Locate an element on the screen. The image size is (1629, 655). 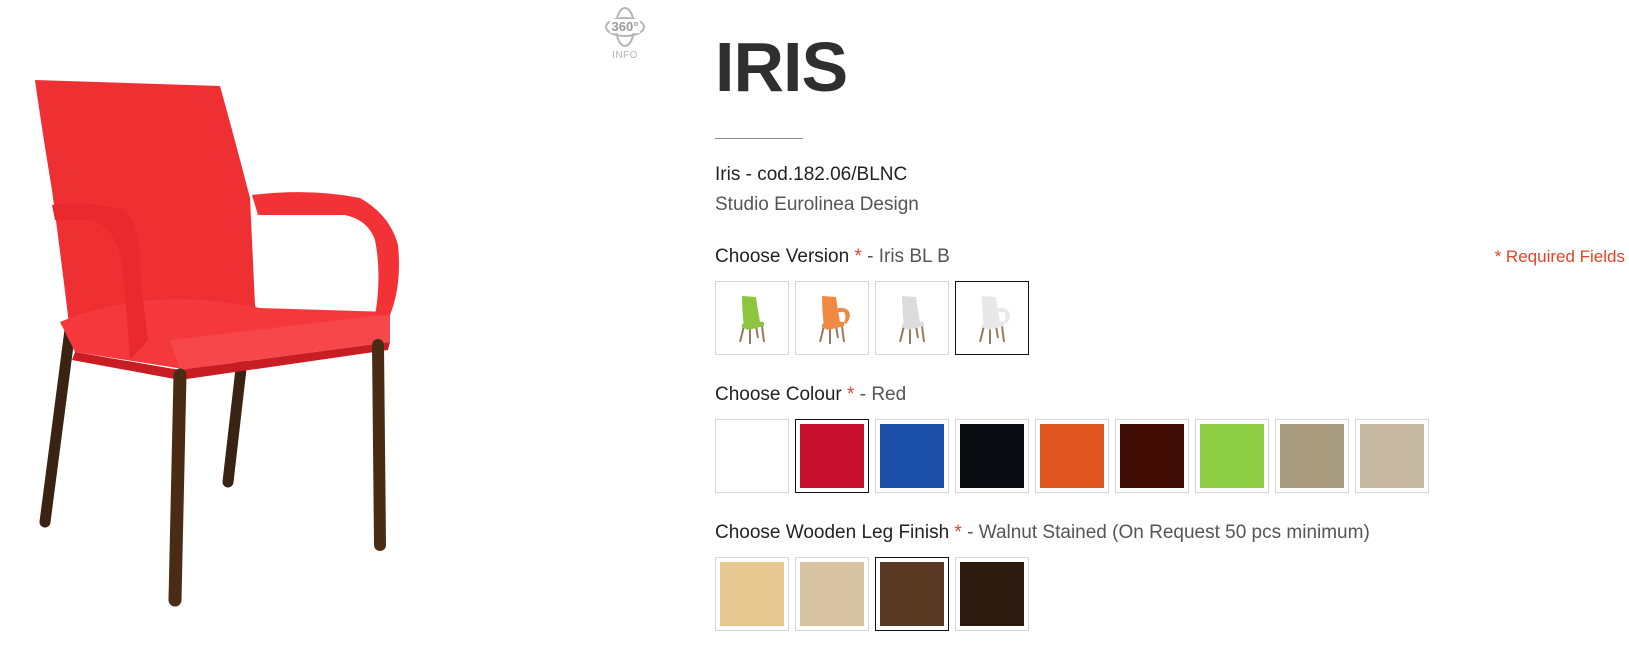
colour-swatch-white is located at coordinates (752, 456).